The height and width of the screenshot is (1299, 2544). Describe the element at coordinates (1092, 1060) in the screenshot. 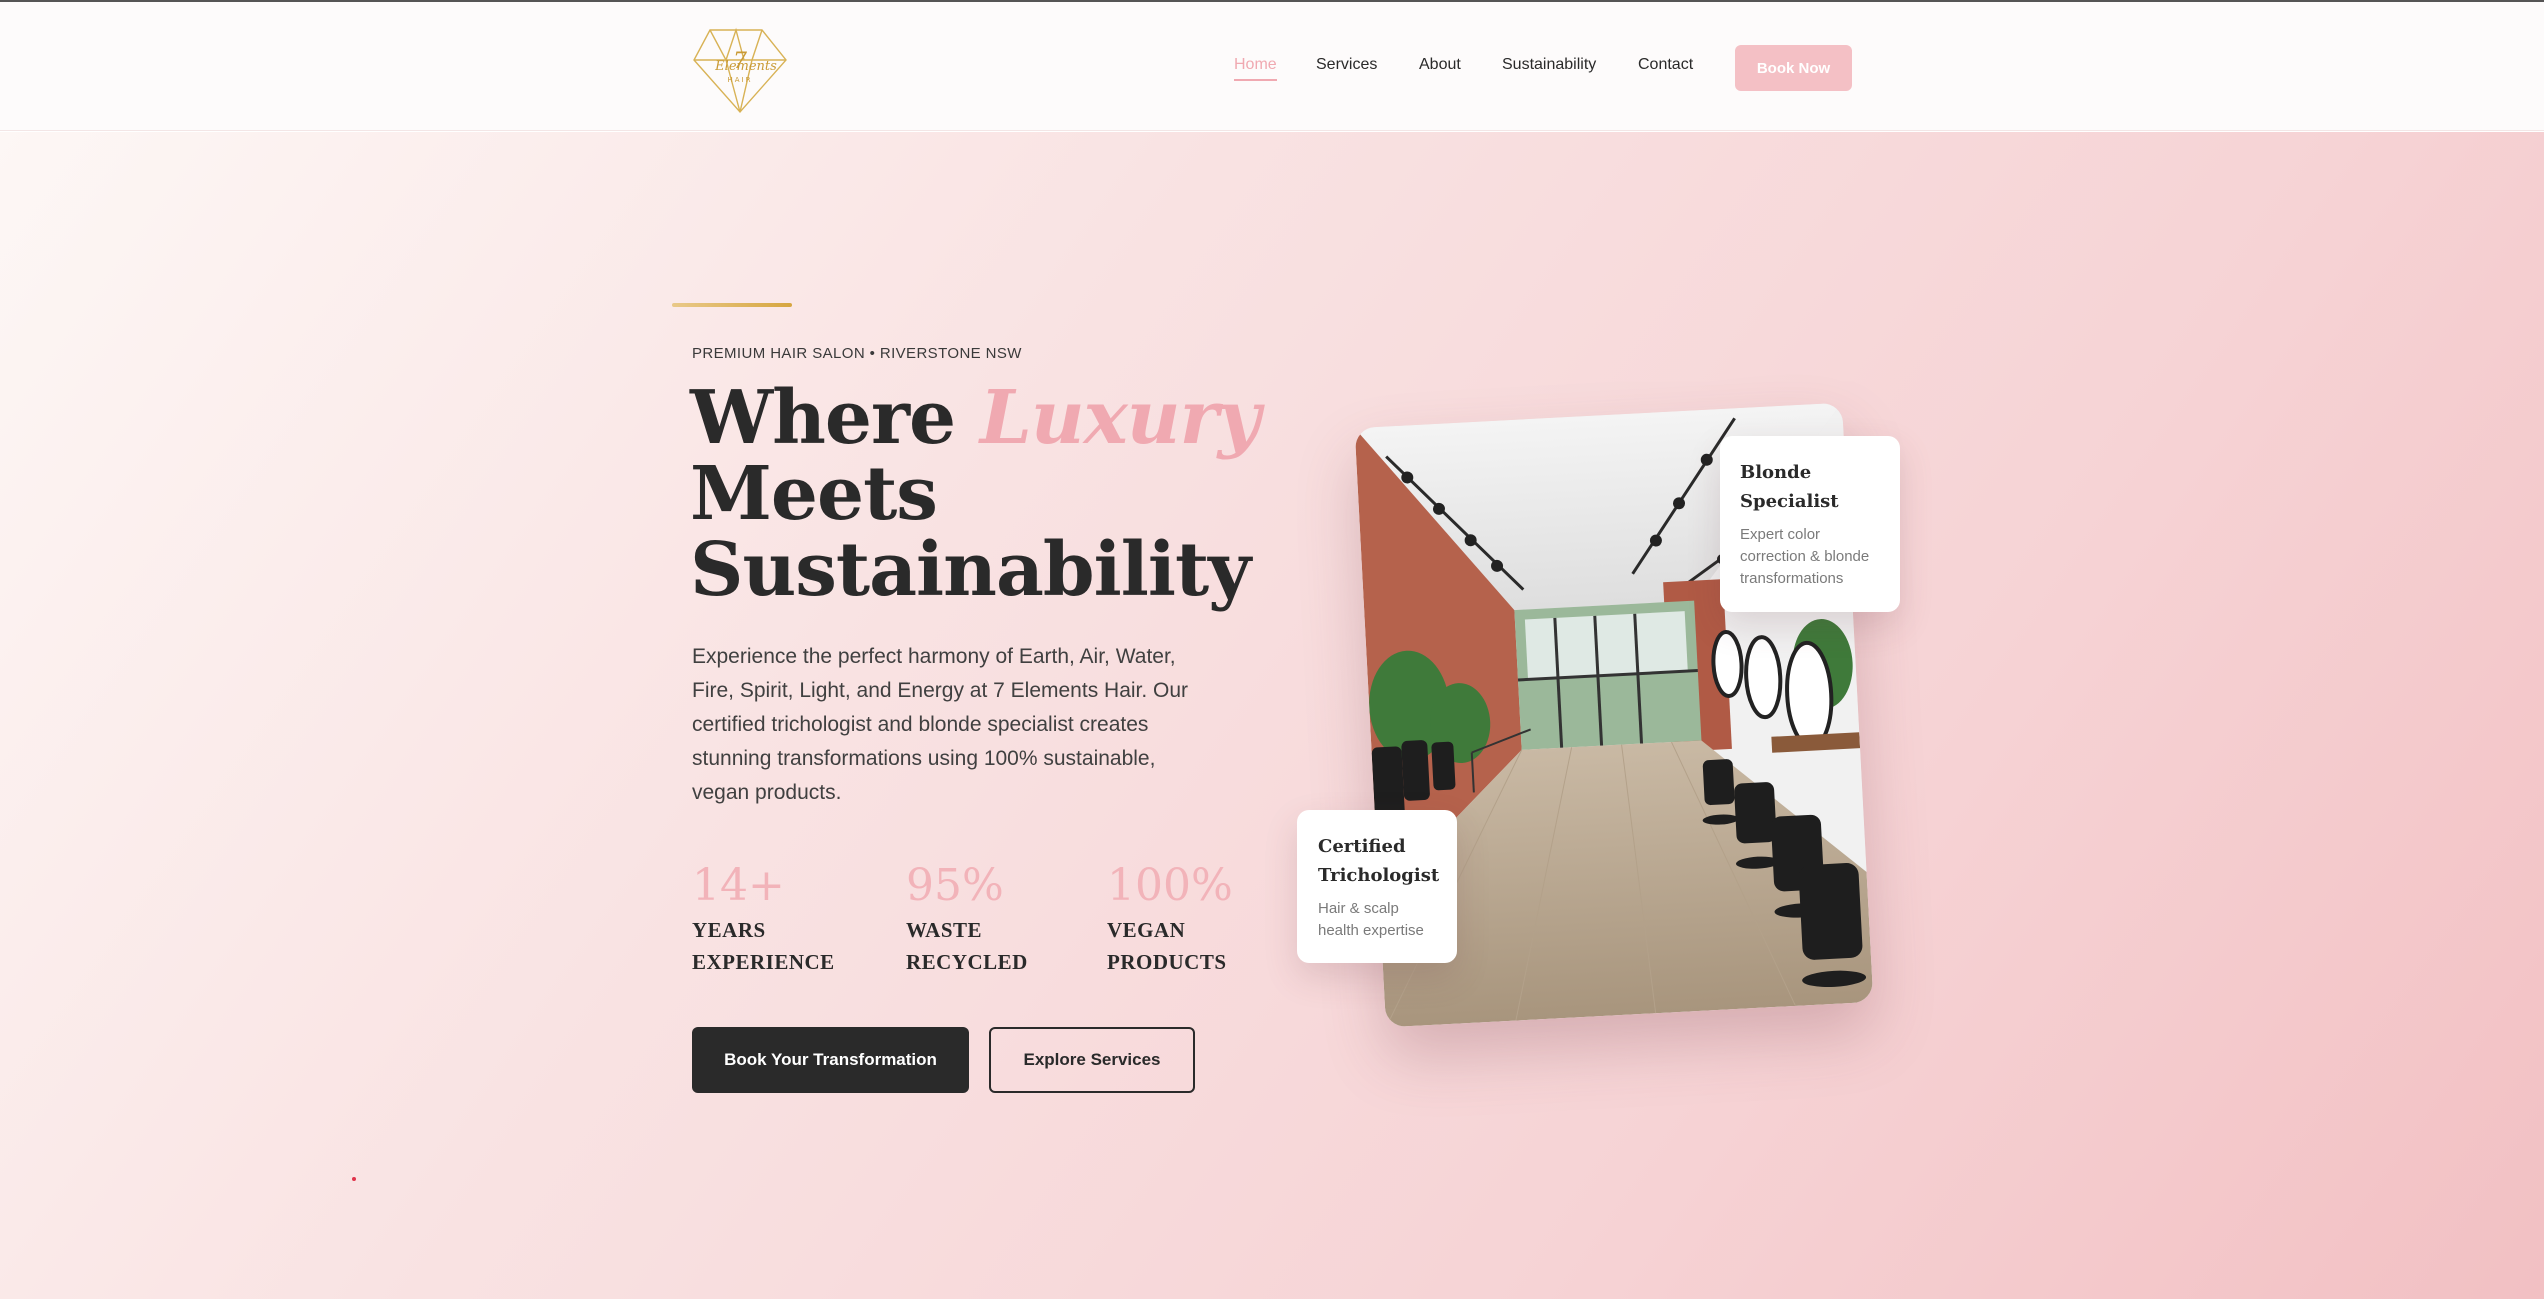

I see `explore-services-button: Explore Services` at that location.